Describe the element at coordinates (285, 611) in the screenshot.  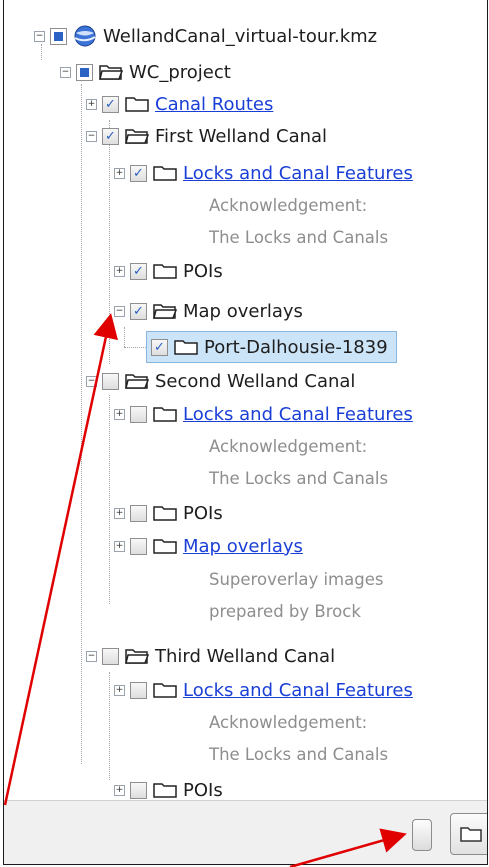
I see `node-description: prepared by Brock` at that location.